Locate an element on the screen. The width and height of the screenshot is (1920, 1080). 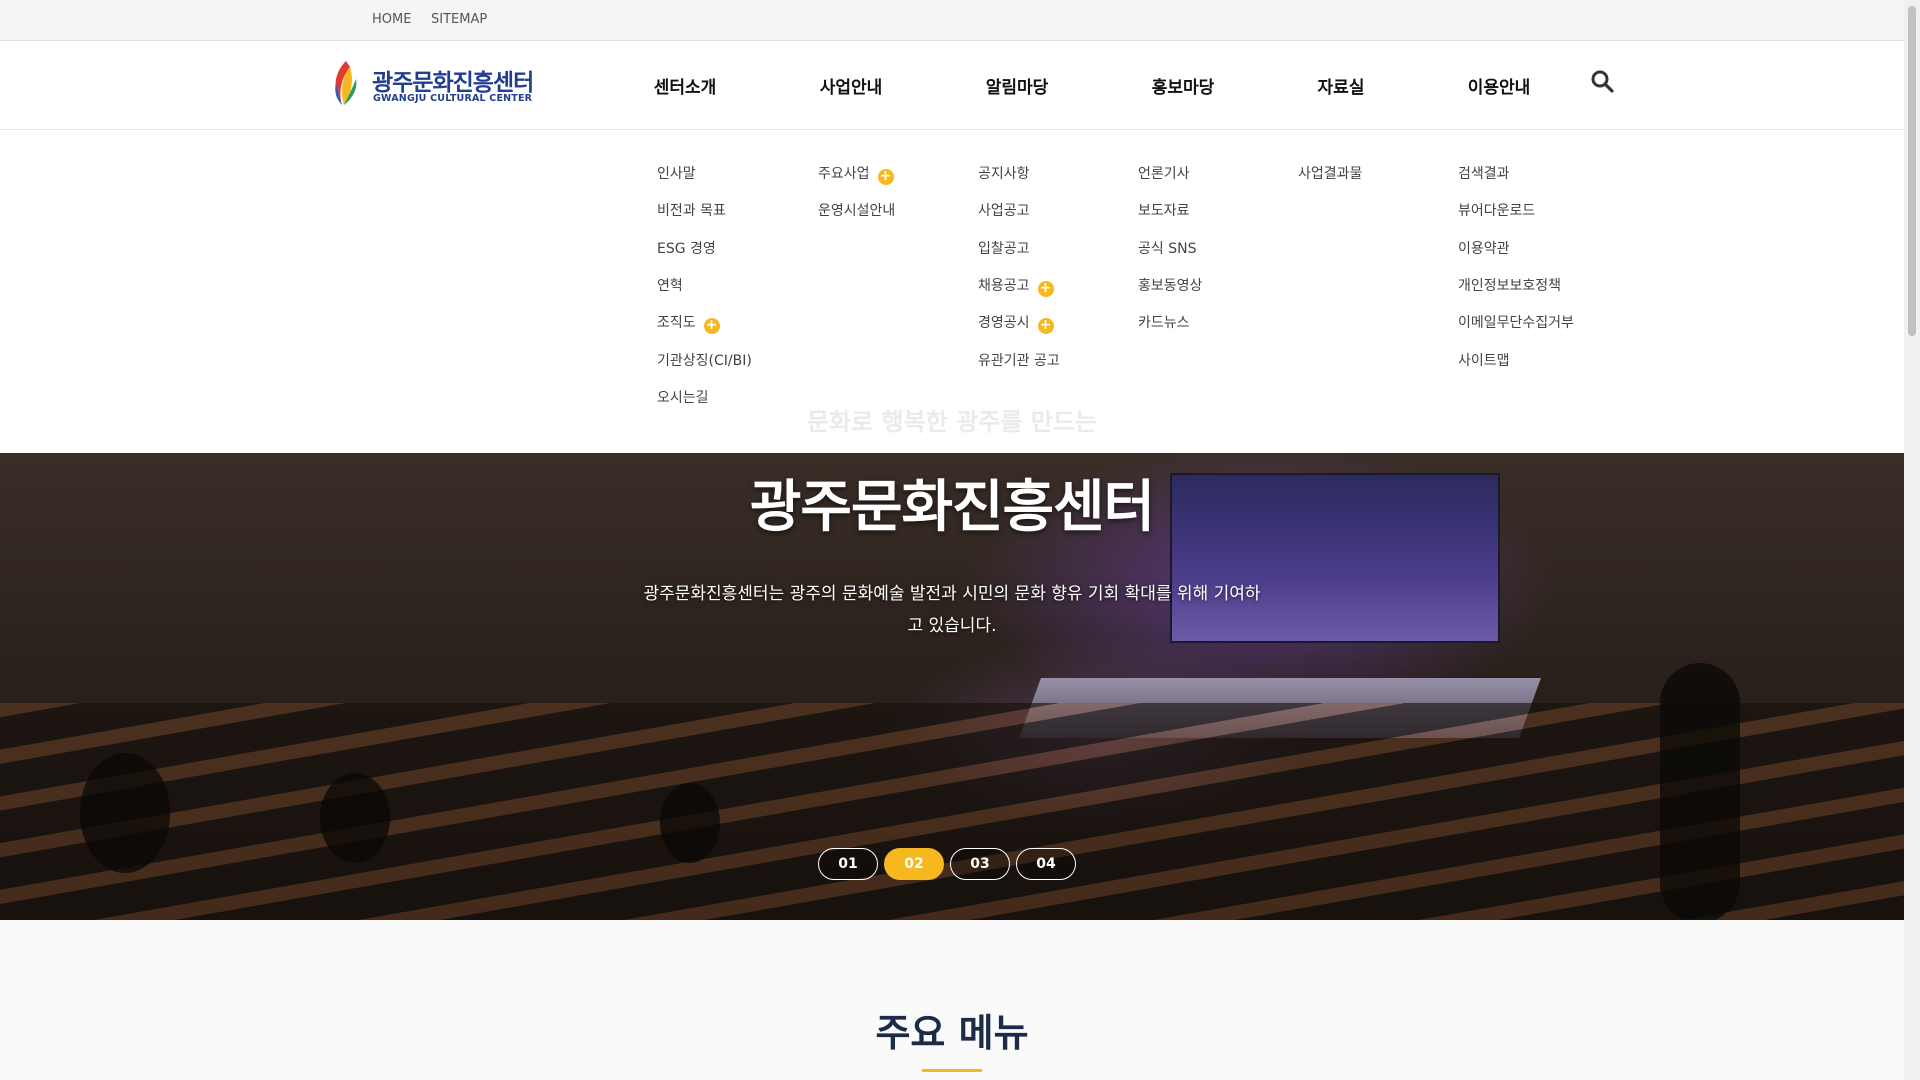
search-icon is located at coordinates (1602, 81).